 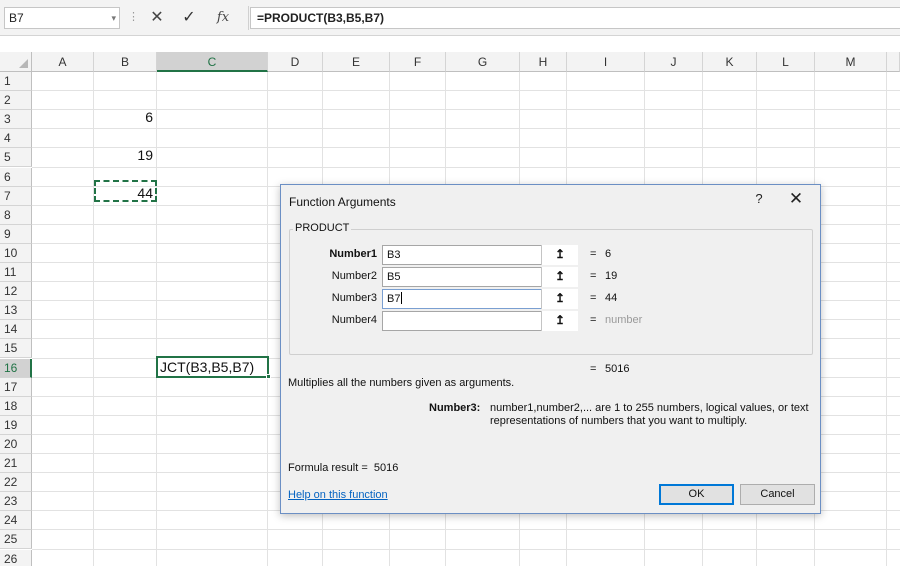 I want to click on column-header-h: H, so click(x=543, y=62).